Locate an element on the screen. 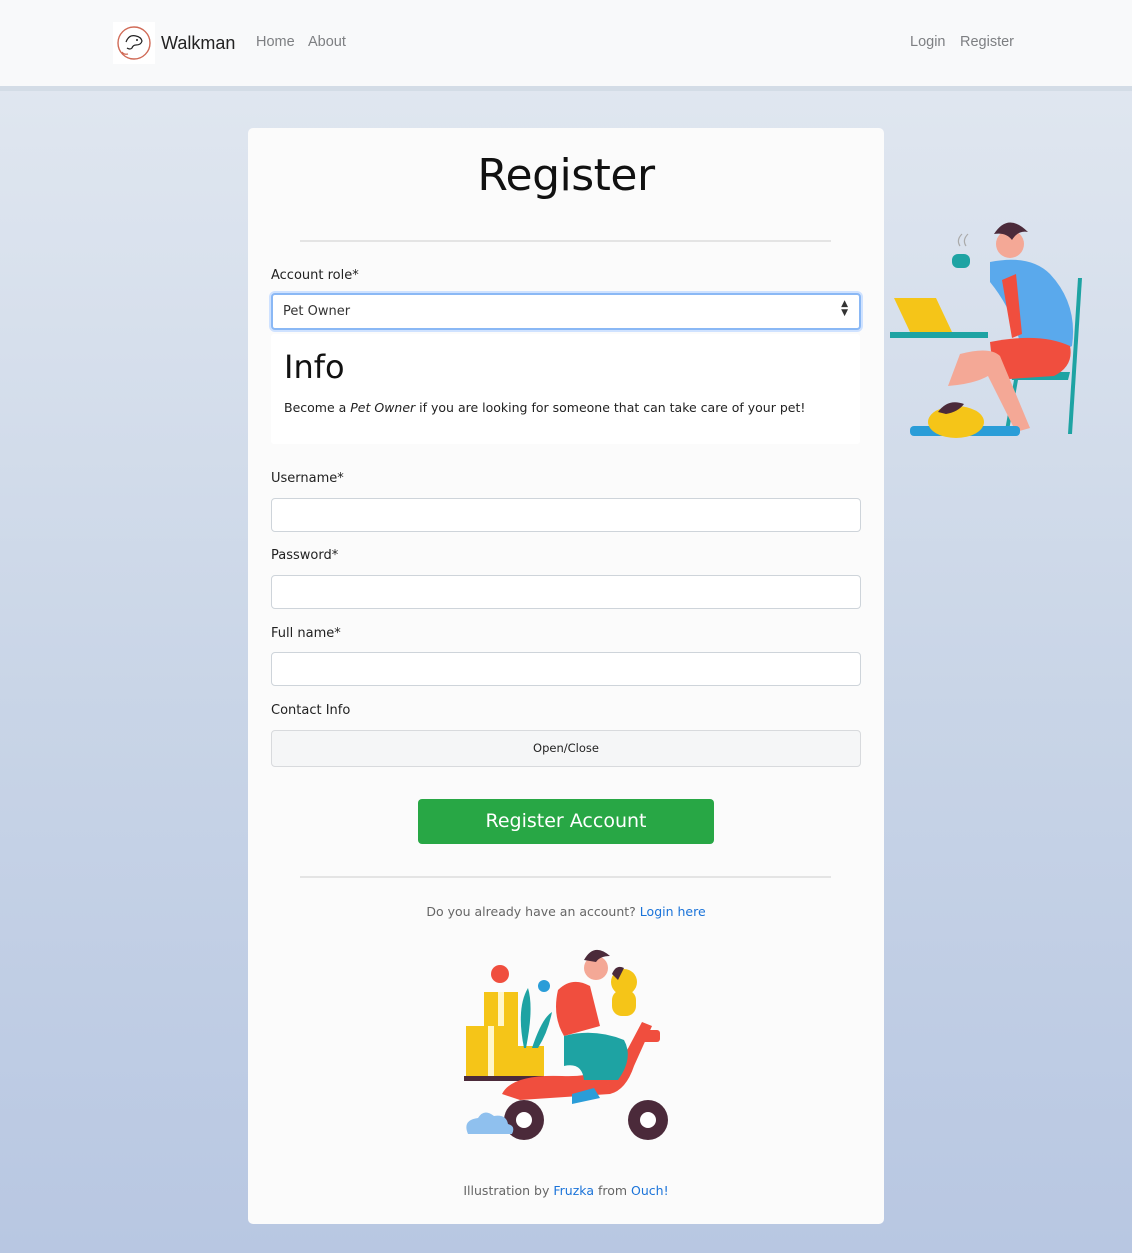 The height and width of the screenshot is (1253, 1132). contact-info-label: Contact Info is located at coordinates (311, 710).